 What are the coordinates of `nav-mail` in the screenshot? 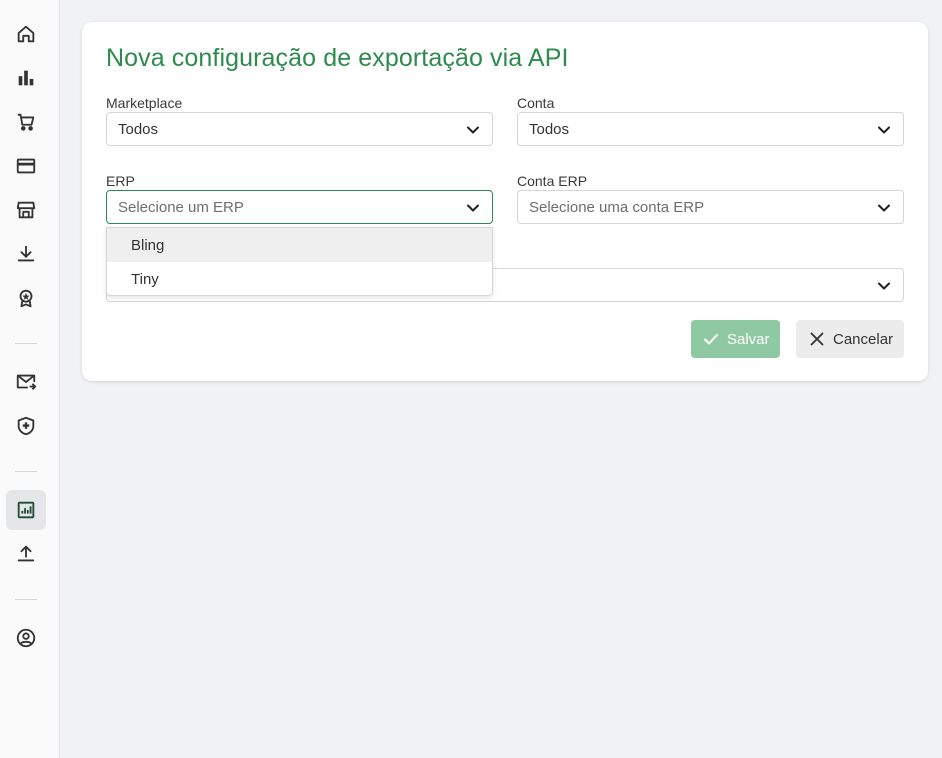 It's located at (26, 382).